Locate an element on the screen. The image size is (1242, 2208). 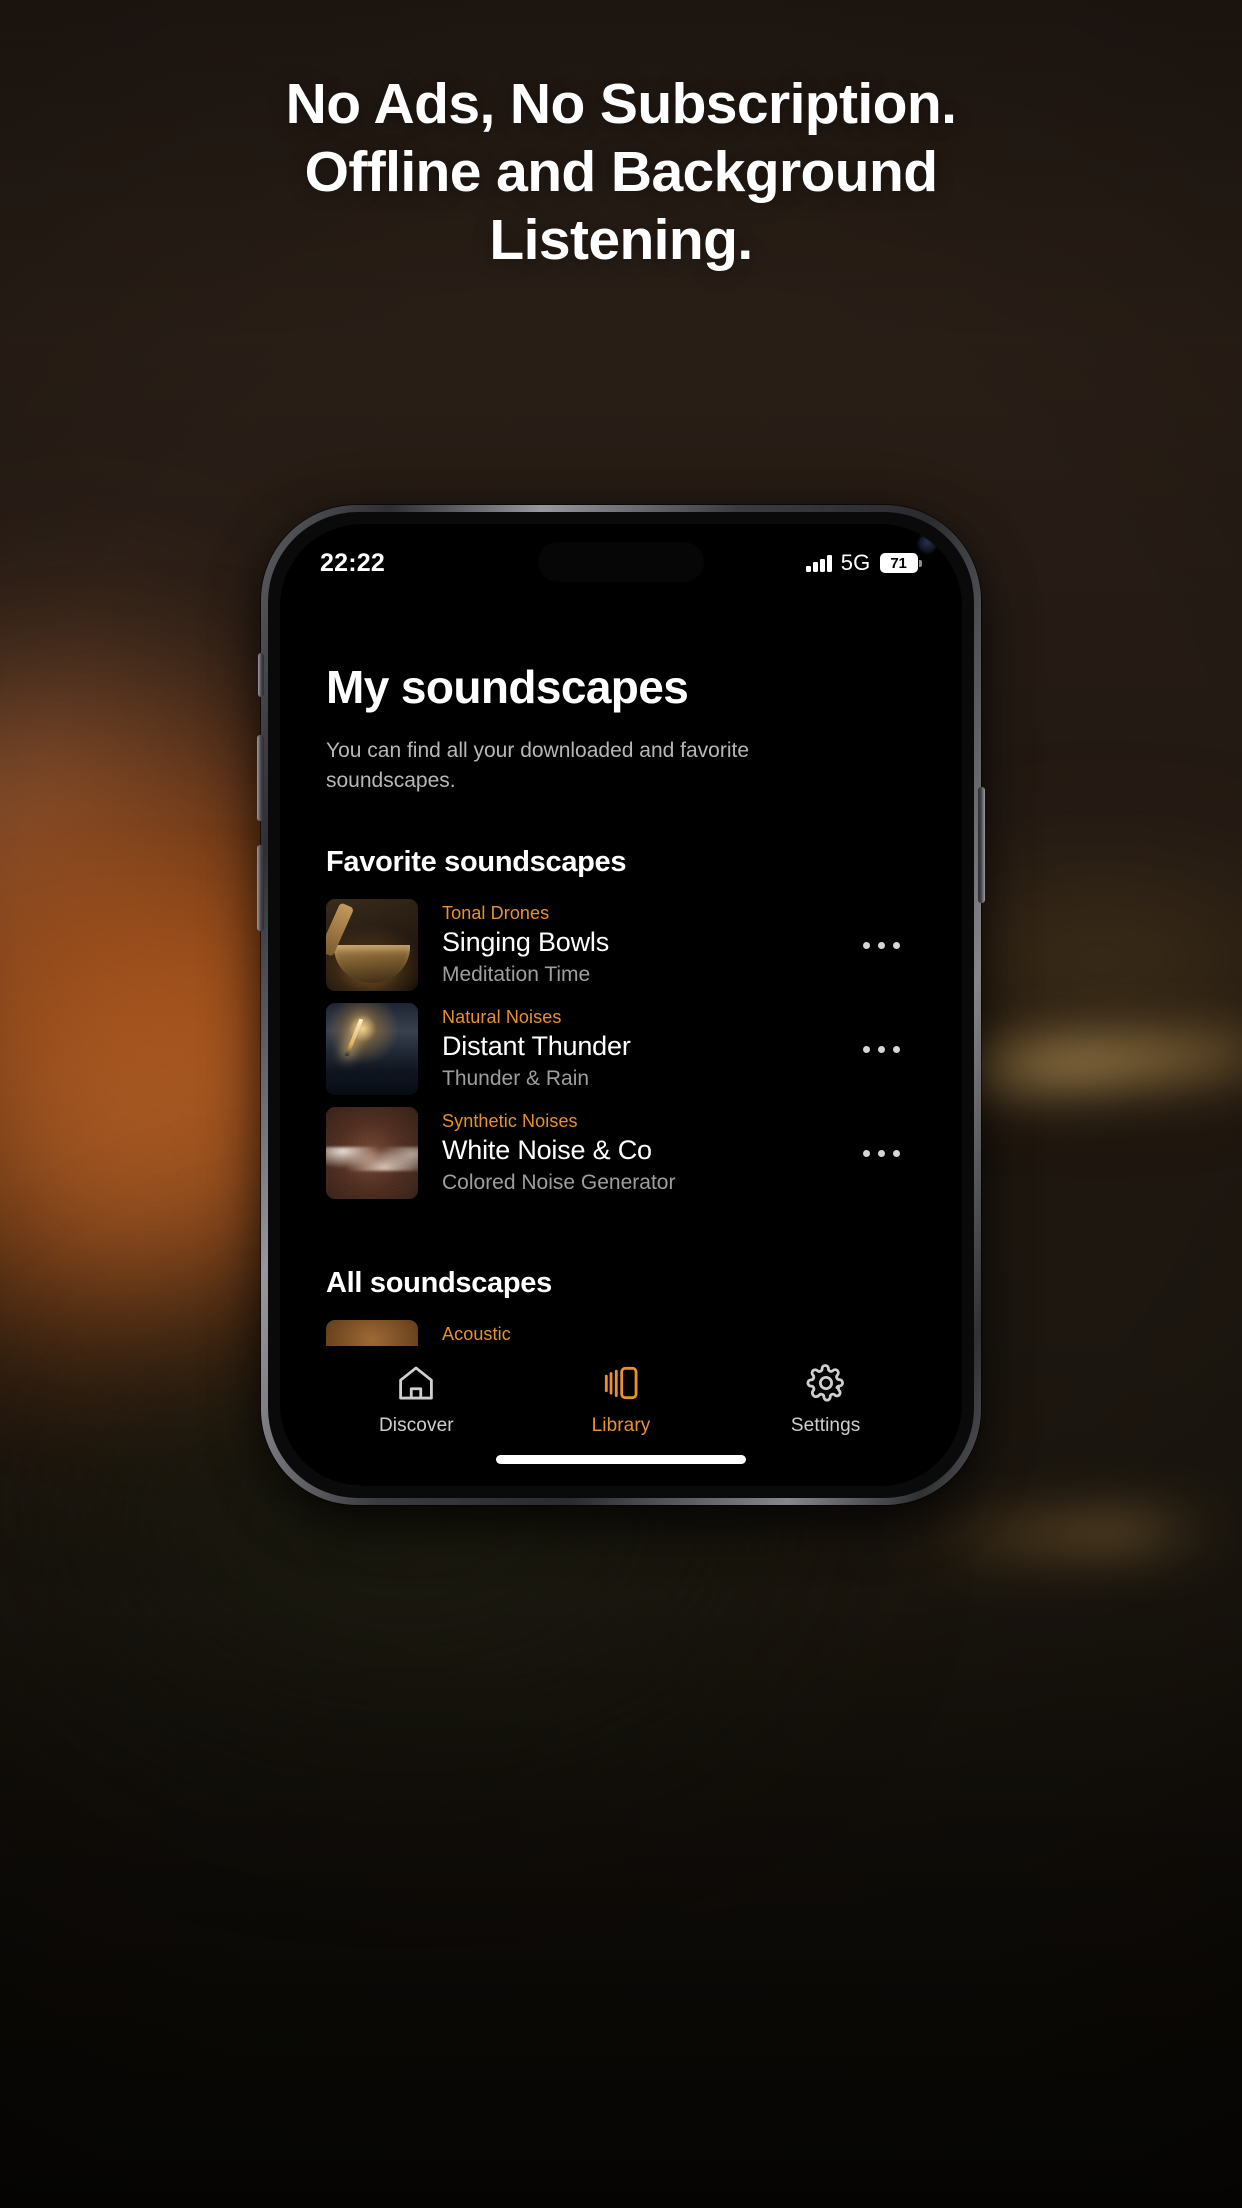
tab-library: Library is located at coordinates (621, 1399).